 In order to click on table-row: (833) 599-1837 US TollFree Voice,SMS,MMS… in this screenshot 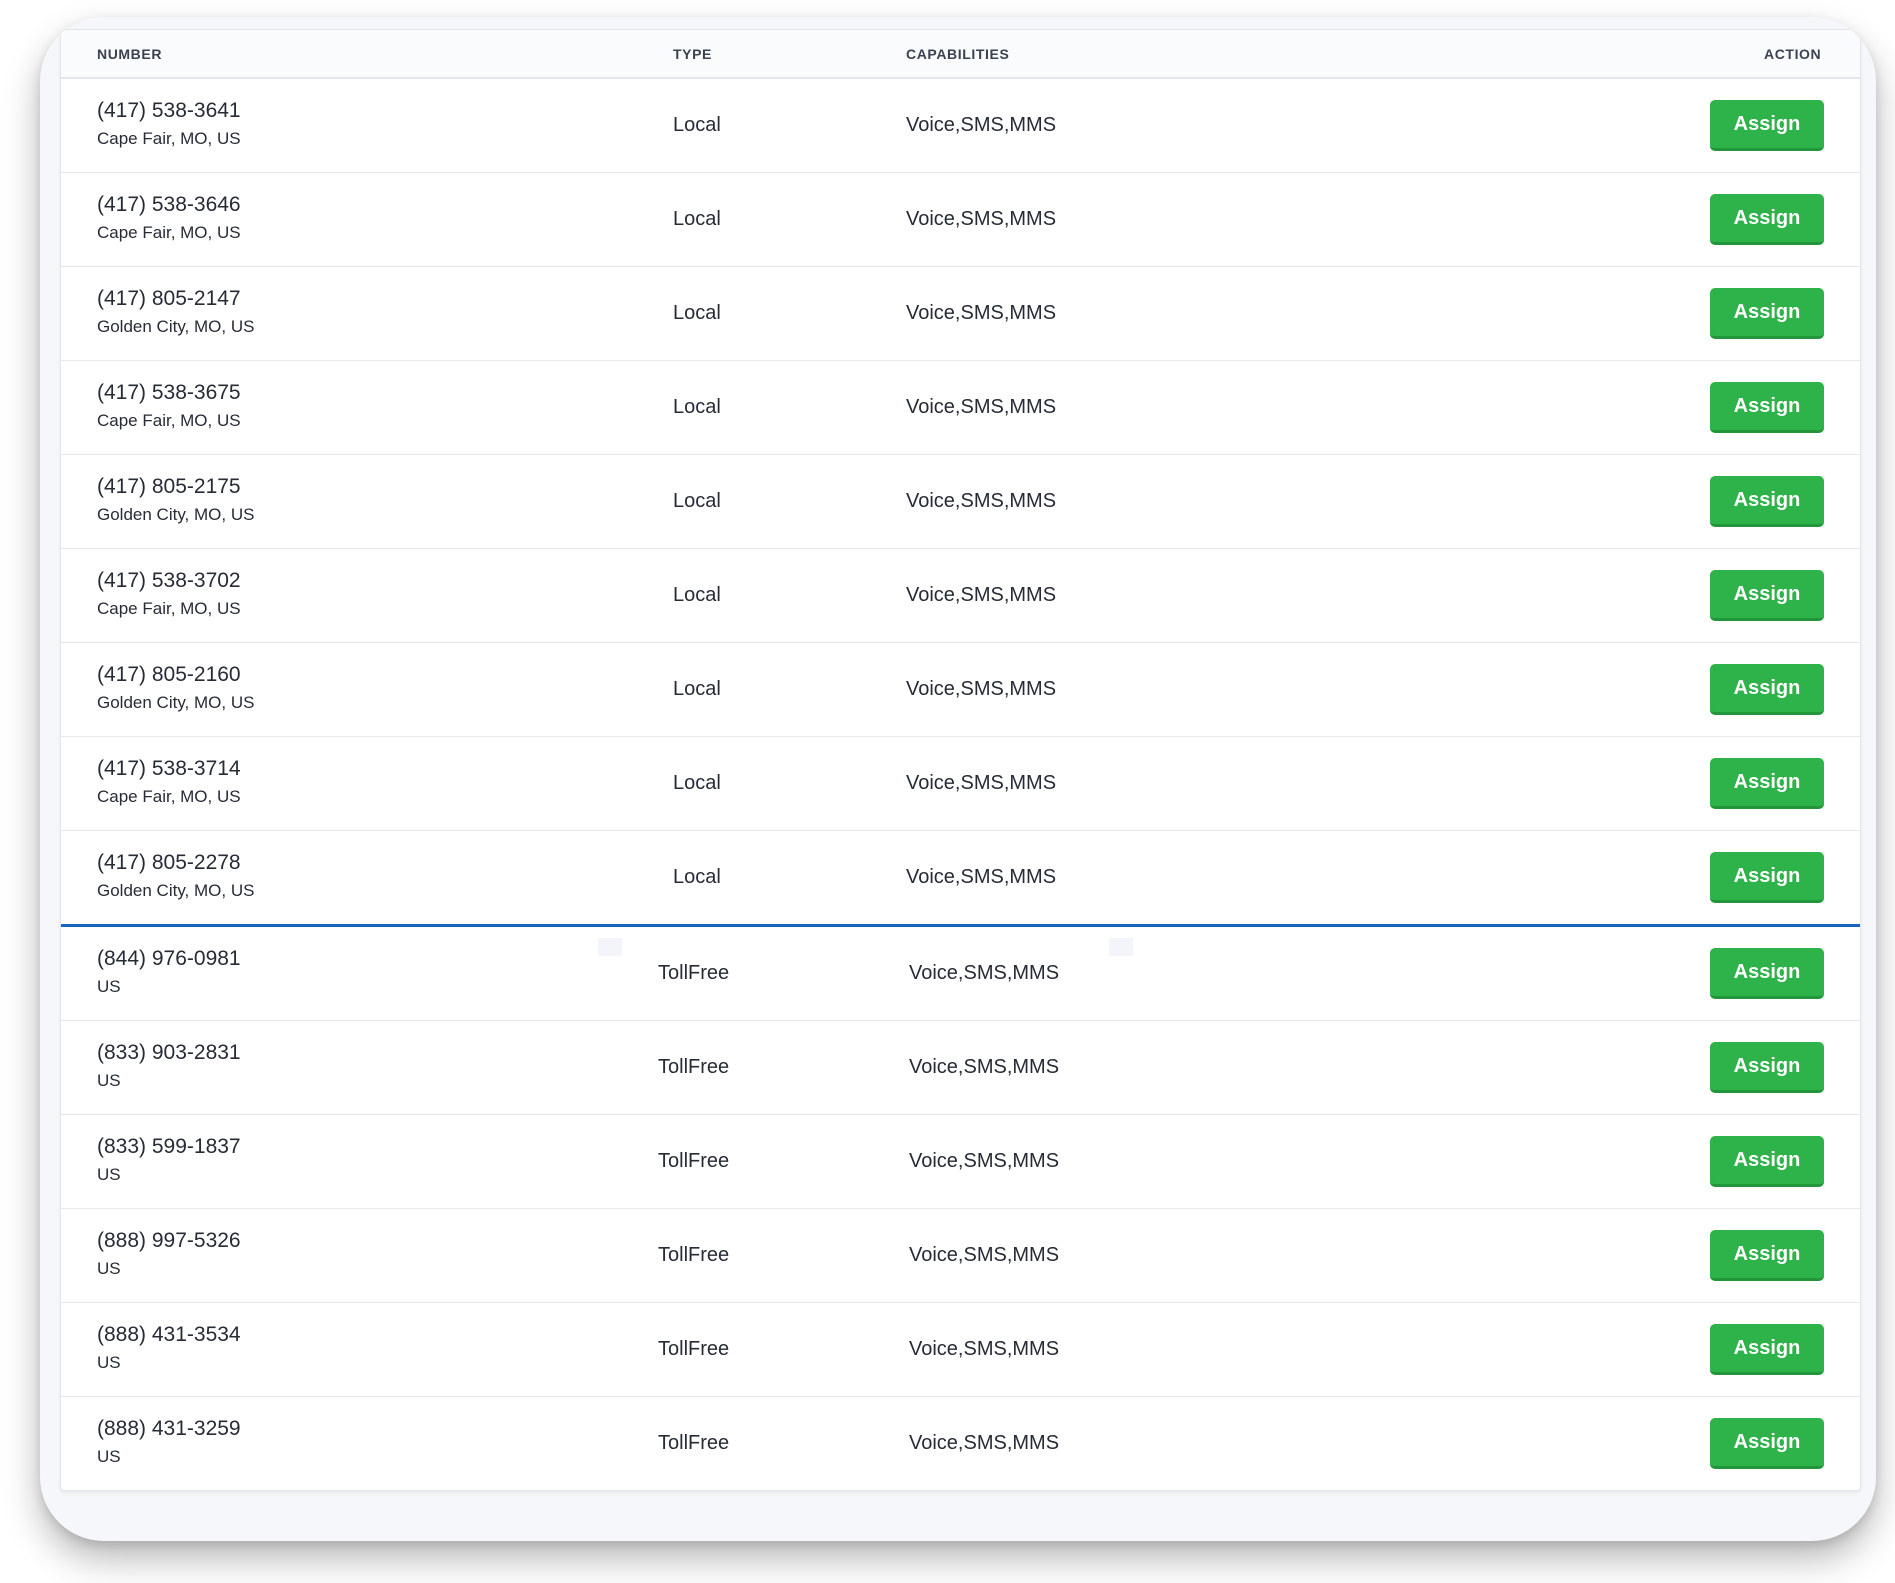, I will do `click(960, 1162)`.